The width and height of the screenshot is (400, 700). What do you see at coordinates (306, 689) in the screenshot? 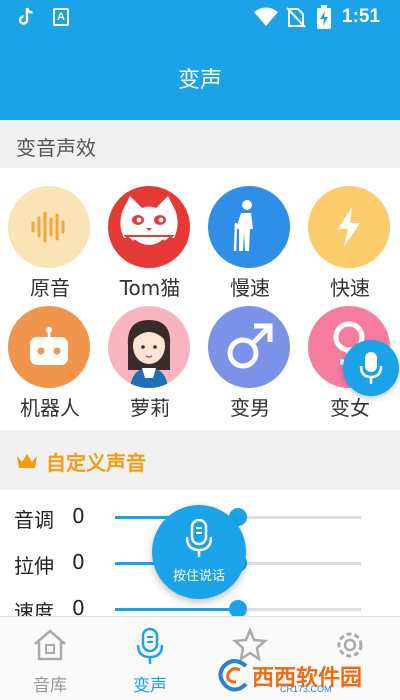
I see `watermark-subtext: CR173.COM` at bounding box center [306, 689].